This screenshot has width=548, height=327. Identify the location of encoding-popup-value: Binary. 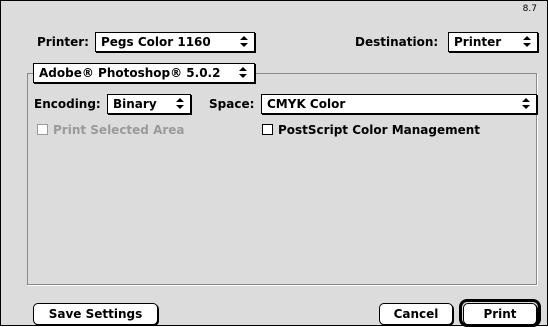
(135, 104).